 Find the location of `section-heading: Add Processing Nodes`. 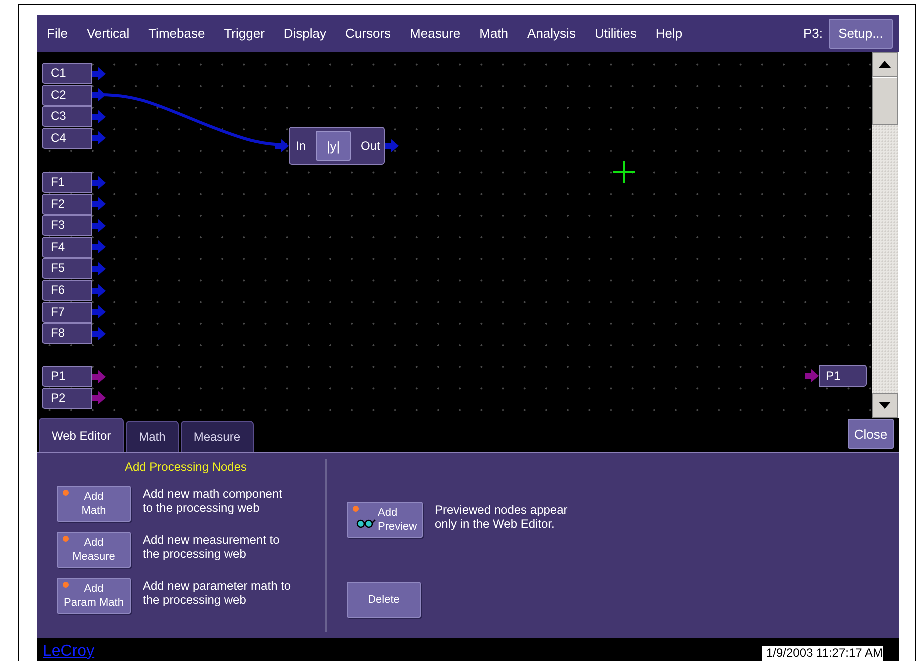

section-heading: Add Processing Nodes is located at coordinates (186, 467).